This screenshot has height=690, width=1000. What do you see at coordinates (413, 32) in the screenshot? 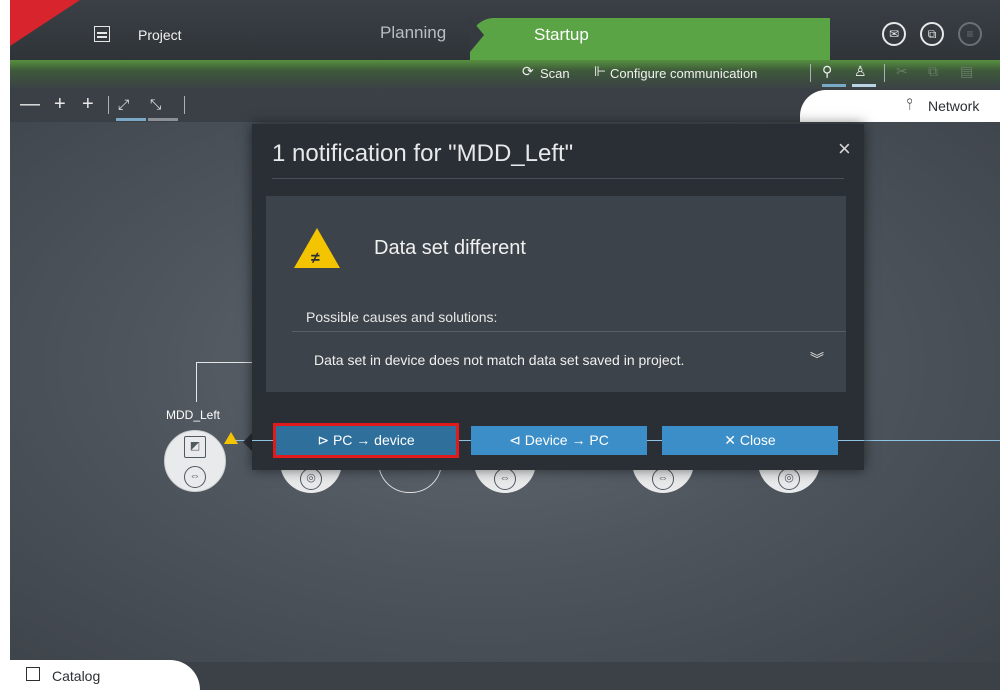
I see `tab-planning-label: Planning` at bounding box center [413, 32].